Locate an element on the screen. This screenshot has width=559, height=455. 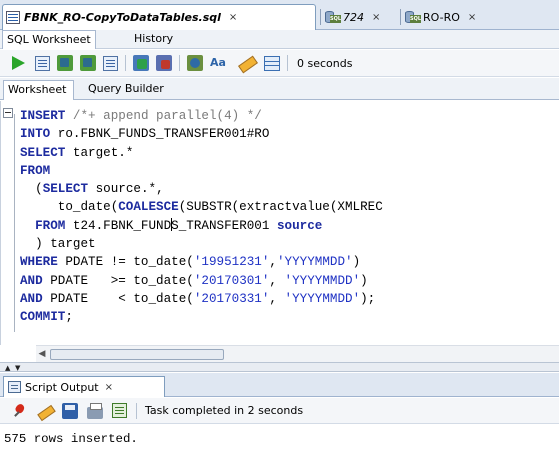
script-output-icon is located at coordinates (14, 387).